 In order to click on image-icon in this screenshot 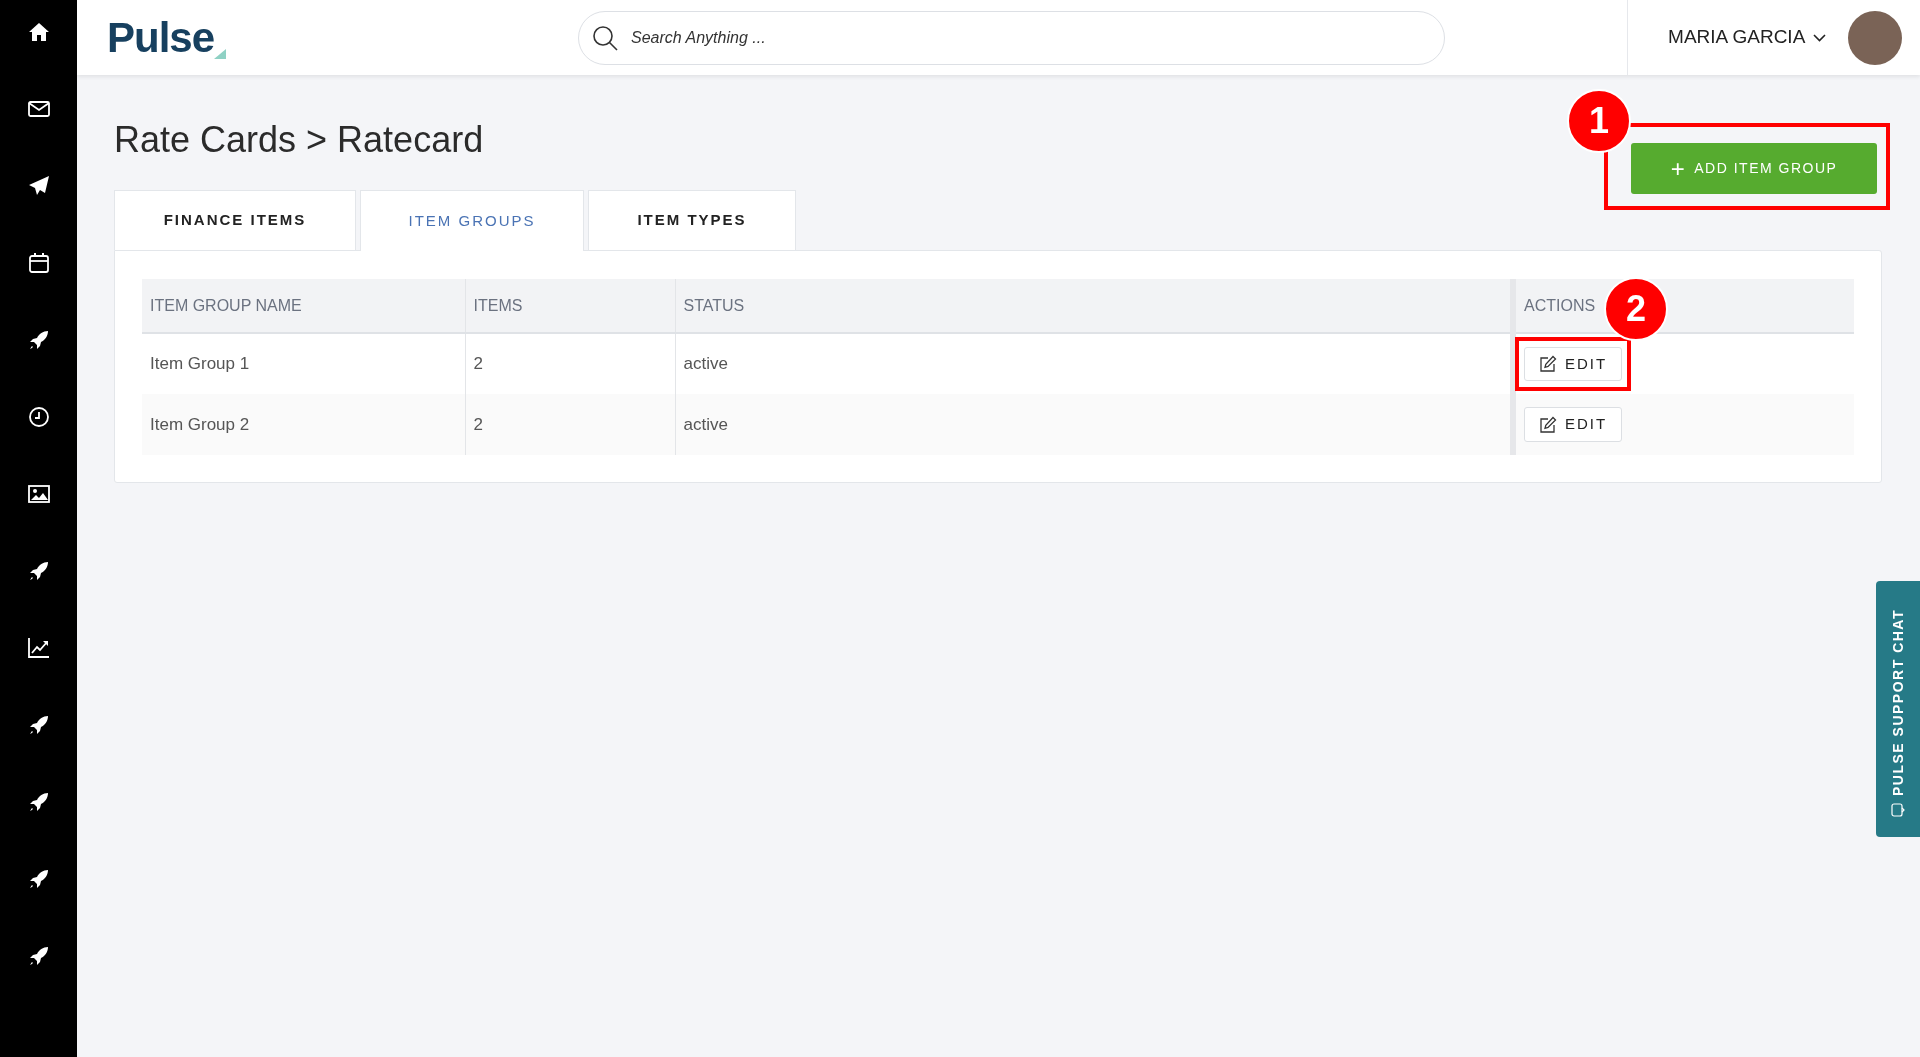, I will do `click(38, 494)`.